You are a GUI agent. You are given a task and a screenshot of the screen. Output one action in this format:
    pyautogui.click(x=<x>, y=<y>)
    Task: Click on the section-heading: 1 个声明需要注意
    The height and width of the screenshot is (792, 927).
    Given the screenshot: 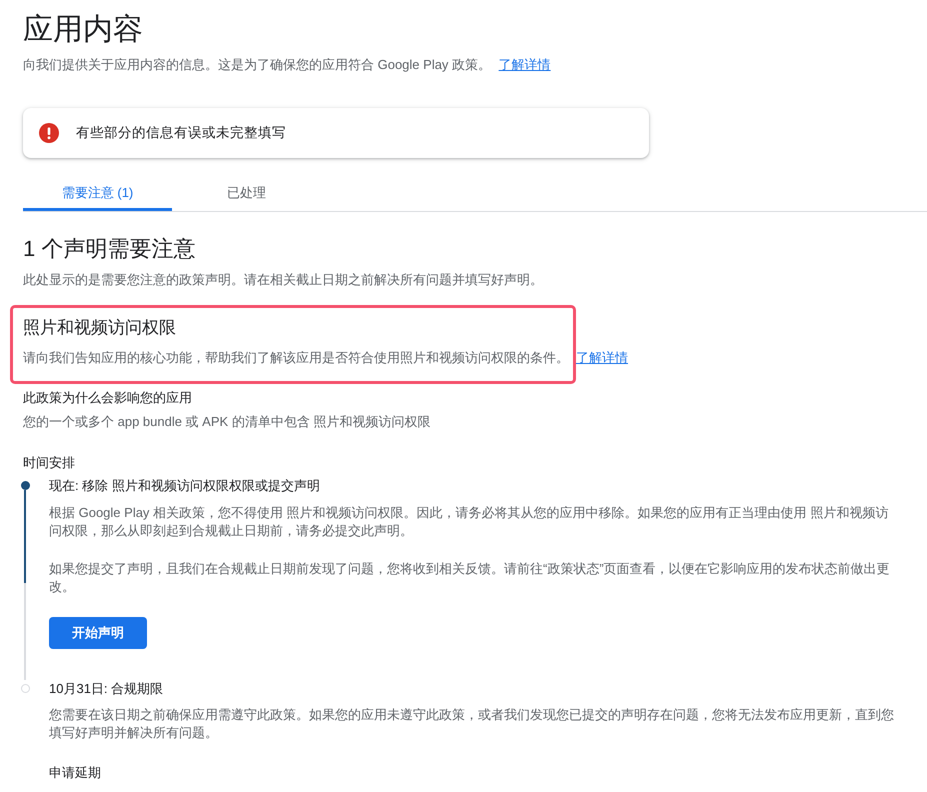 What is the action you would take?
    pyautogui.click(x=109, y=249)
    